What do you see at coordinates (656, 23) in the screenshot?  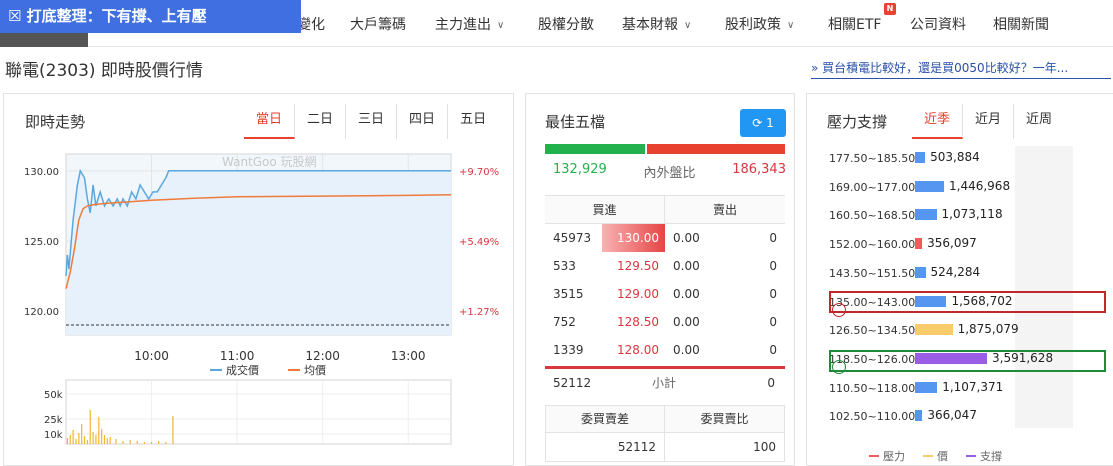 I see `nav-item-financials: 基本財報 ∨` at bounding box center [656, 23].